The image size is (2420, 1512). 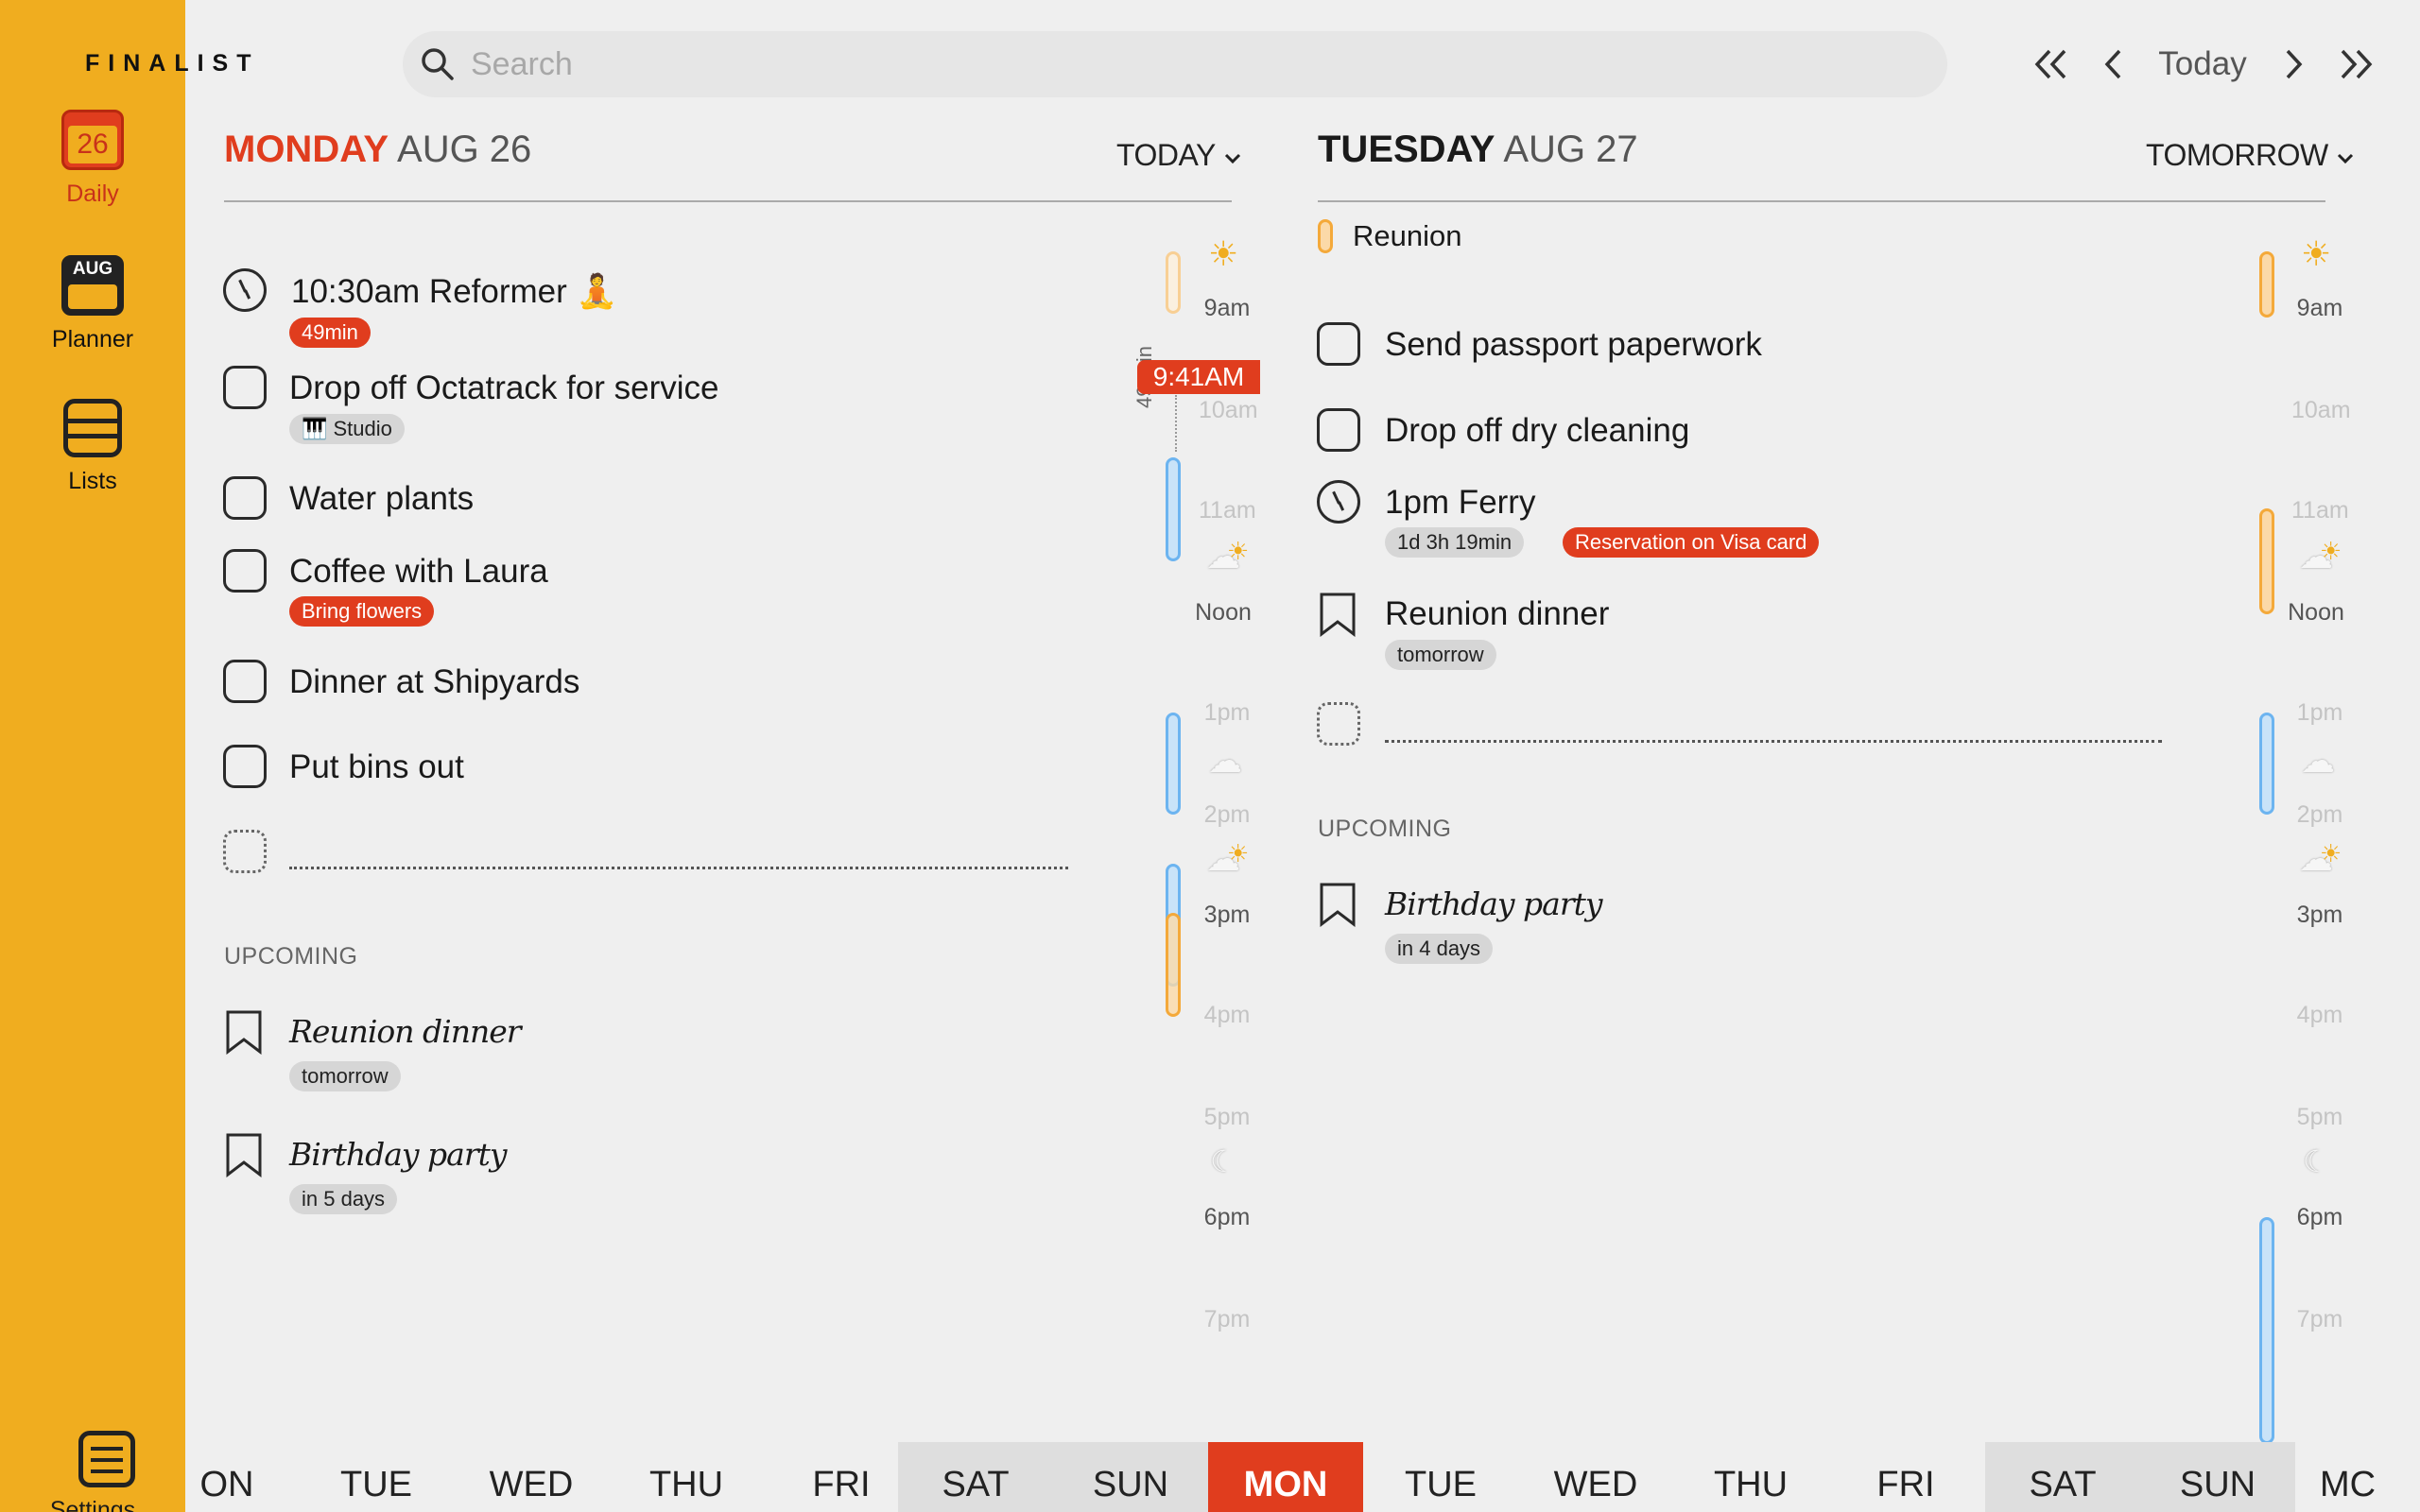 What do you see at coordinates (1285, 1477) in the screenshot?
I see `week-day-today: MON` at bounding box center [1285, 1477].